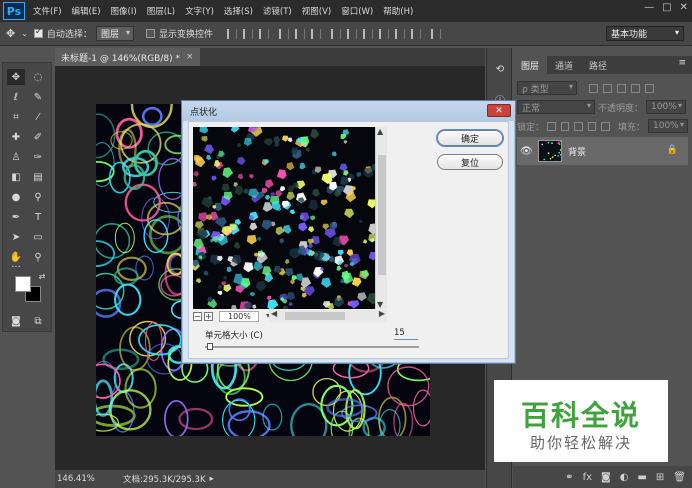  Describe the element at coordinates (679, 477) in the screenshot. I see `trash-icon: 🗑` at that location.